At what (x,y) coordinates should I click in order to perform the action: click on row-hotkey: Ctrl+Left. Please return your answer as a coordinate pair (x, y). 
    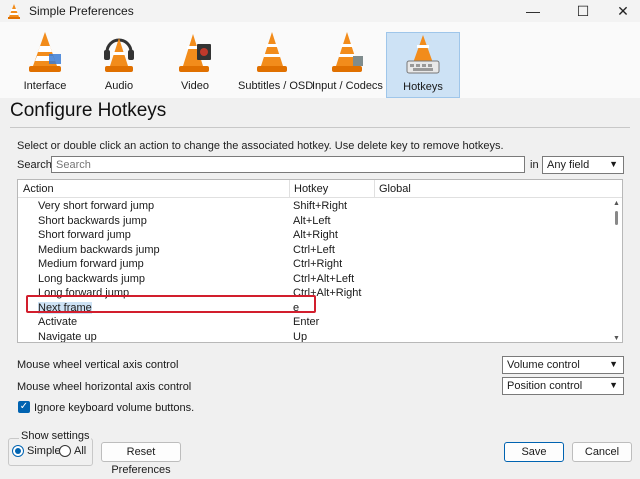
    Looking at the image, I should click on (314, 249).